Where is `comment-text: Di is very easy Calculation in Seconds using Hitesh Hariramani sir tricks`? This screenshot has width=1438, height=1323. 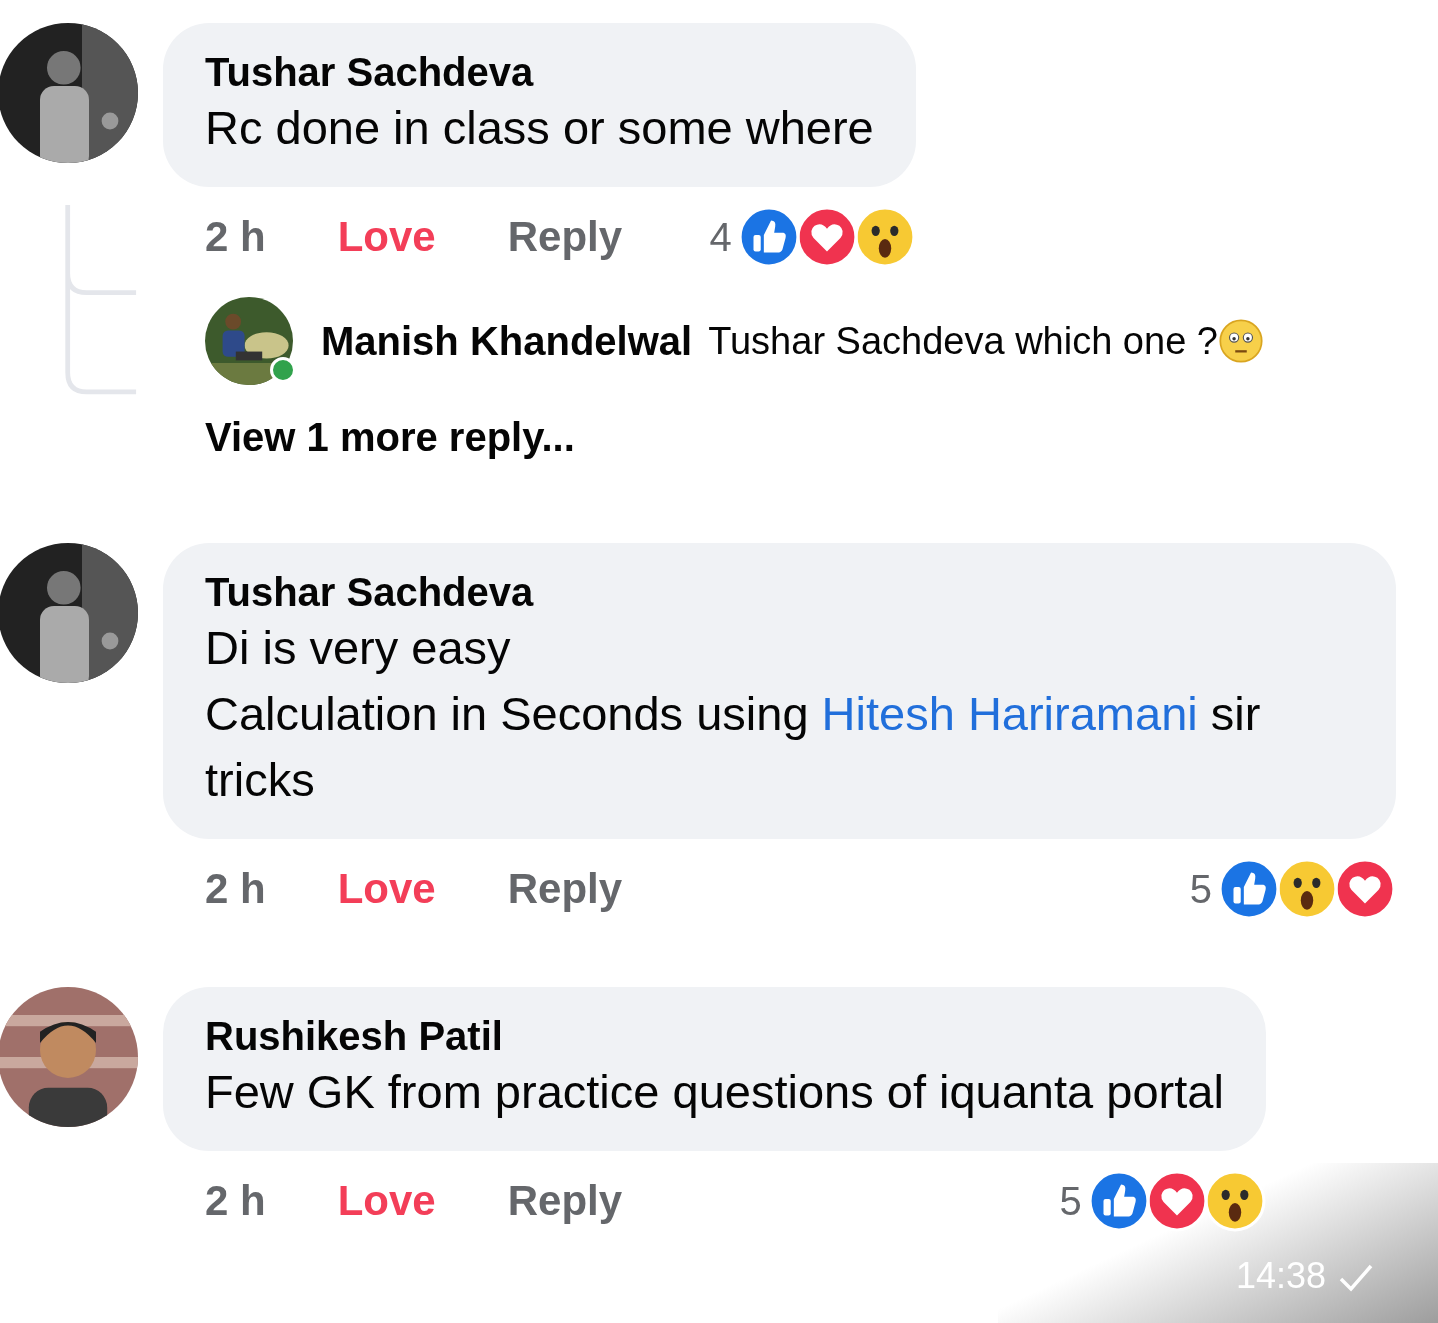 comment-text: Di is very easy Calculation in Seconds using Hitesh Hariramani sir tricks is located at coordinates (733, 714).